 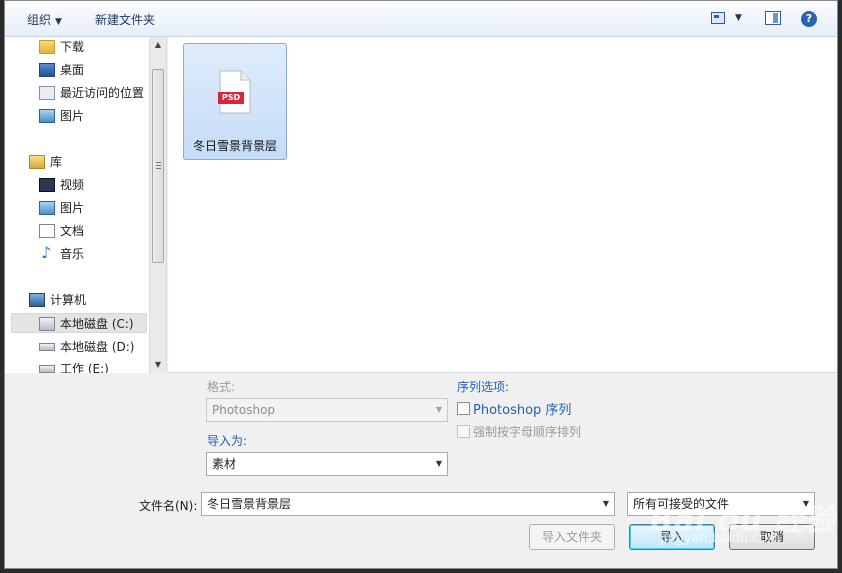 I want to click on file-name: 冬日雪景背景层, so click(x=234, y=146).